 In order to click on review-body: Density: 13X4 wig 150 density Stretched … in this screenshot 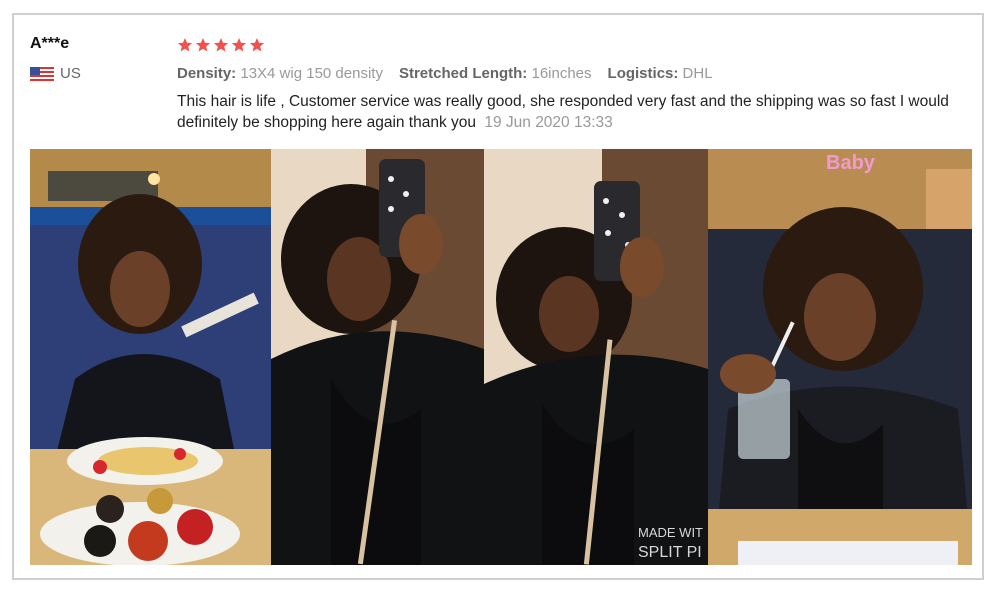, I will do `click(577, 85)`.